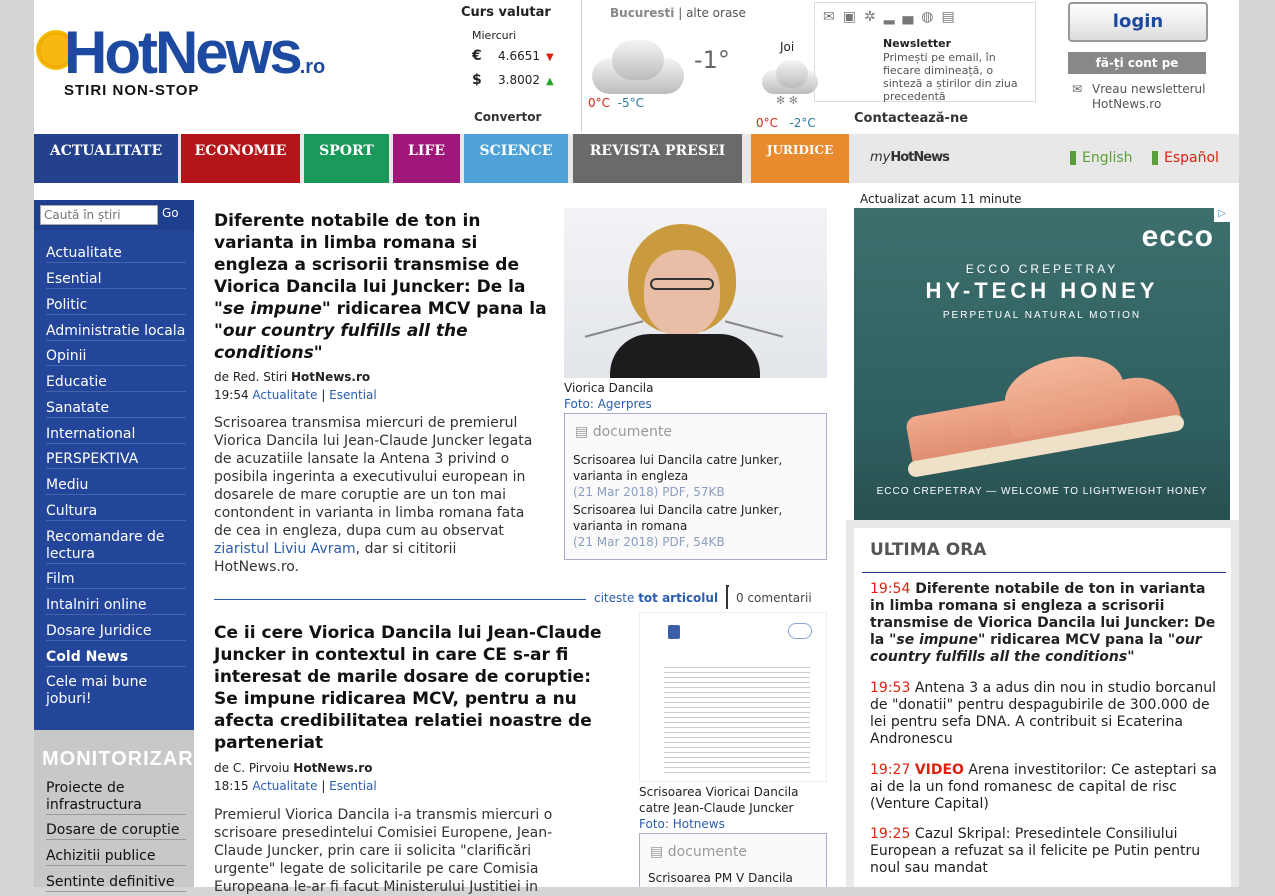 This screenshot has height=896, width=1275. Describe the element at coordinates (99, 215) in the screenshot. I see `search-input` at that location.